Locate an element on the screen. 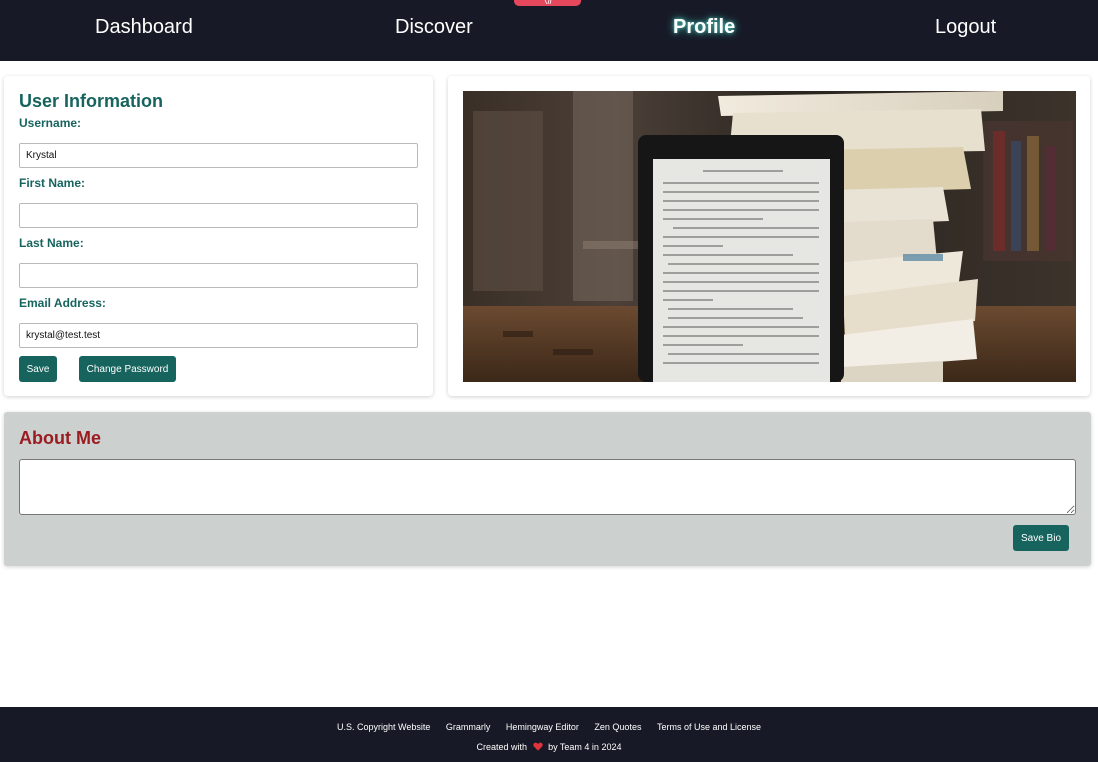 This screenshot has width=1098, height=762. about-me-title: About Me is located at coordinates (60, 438).